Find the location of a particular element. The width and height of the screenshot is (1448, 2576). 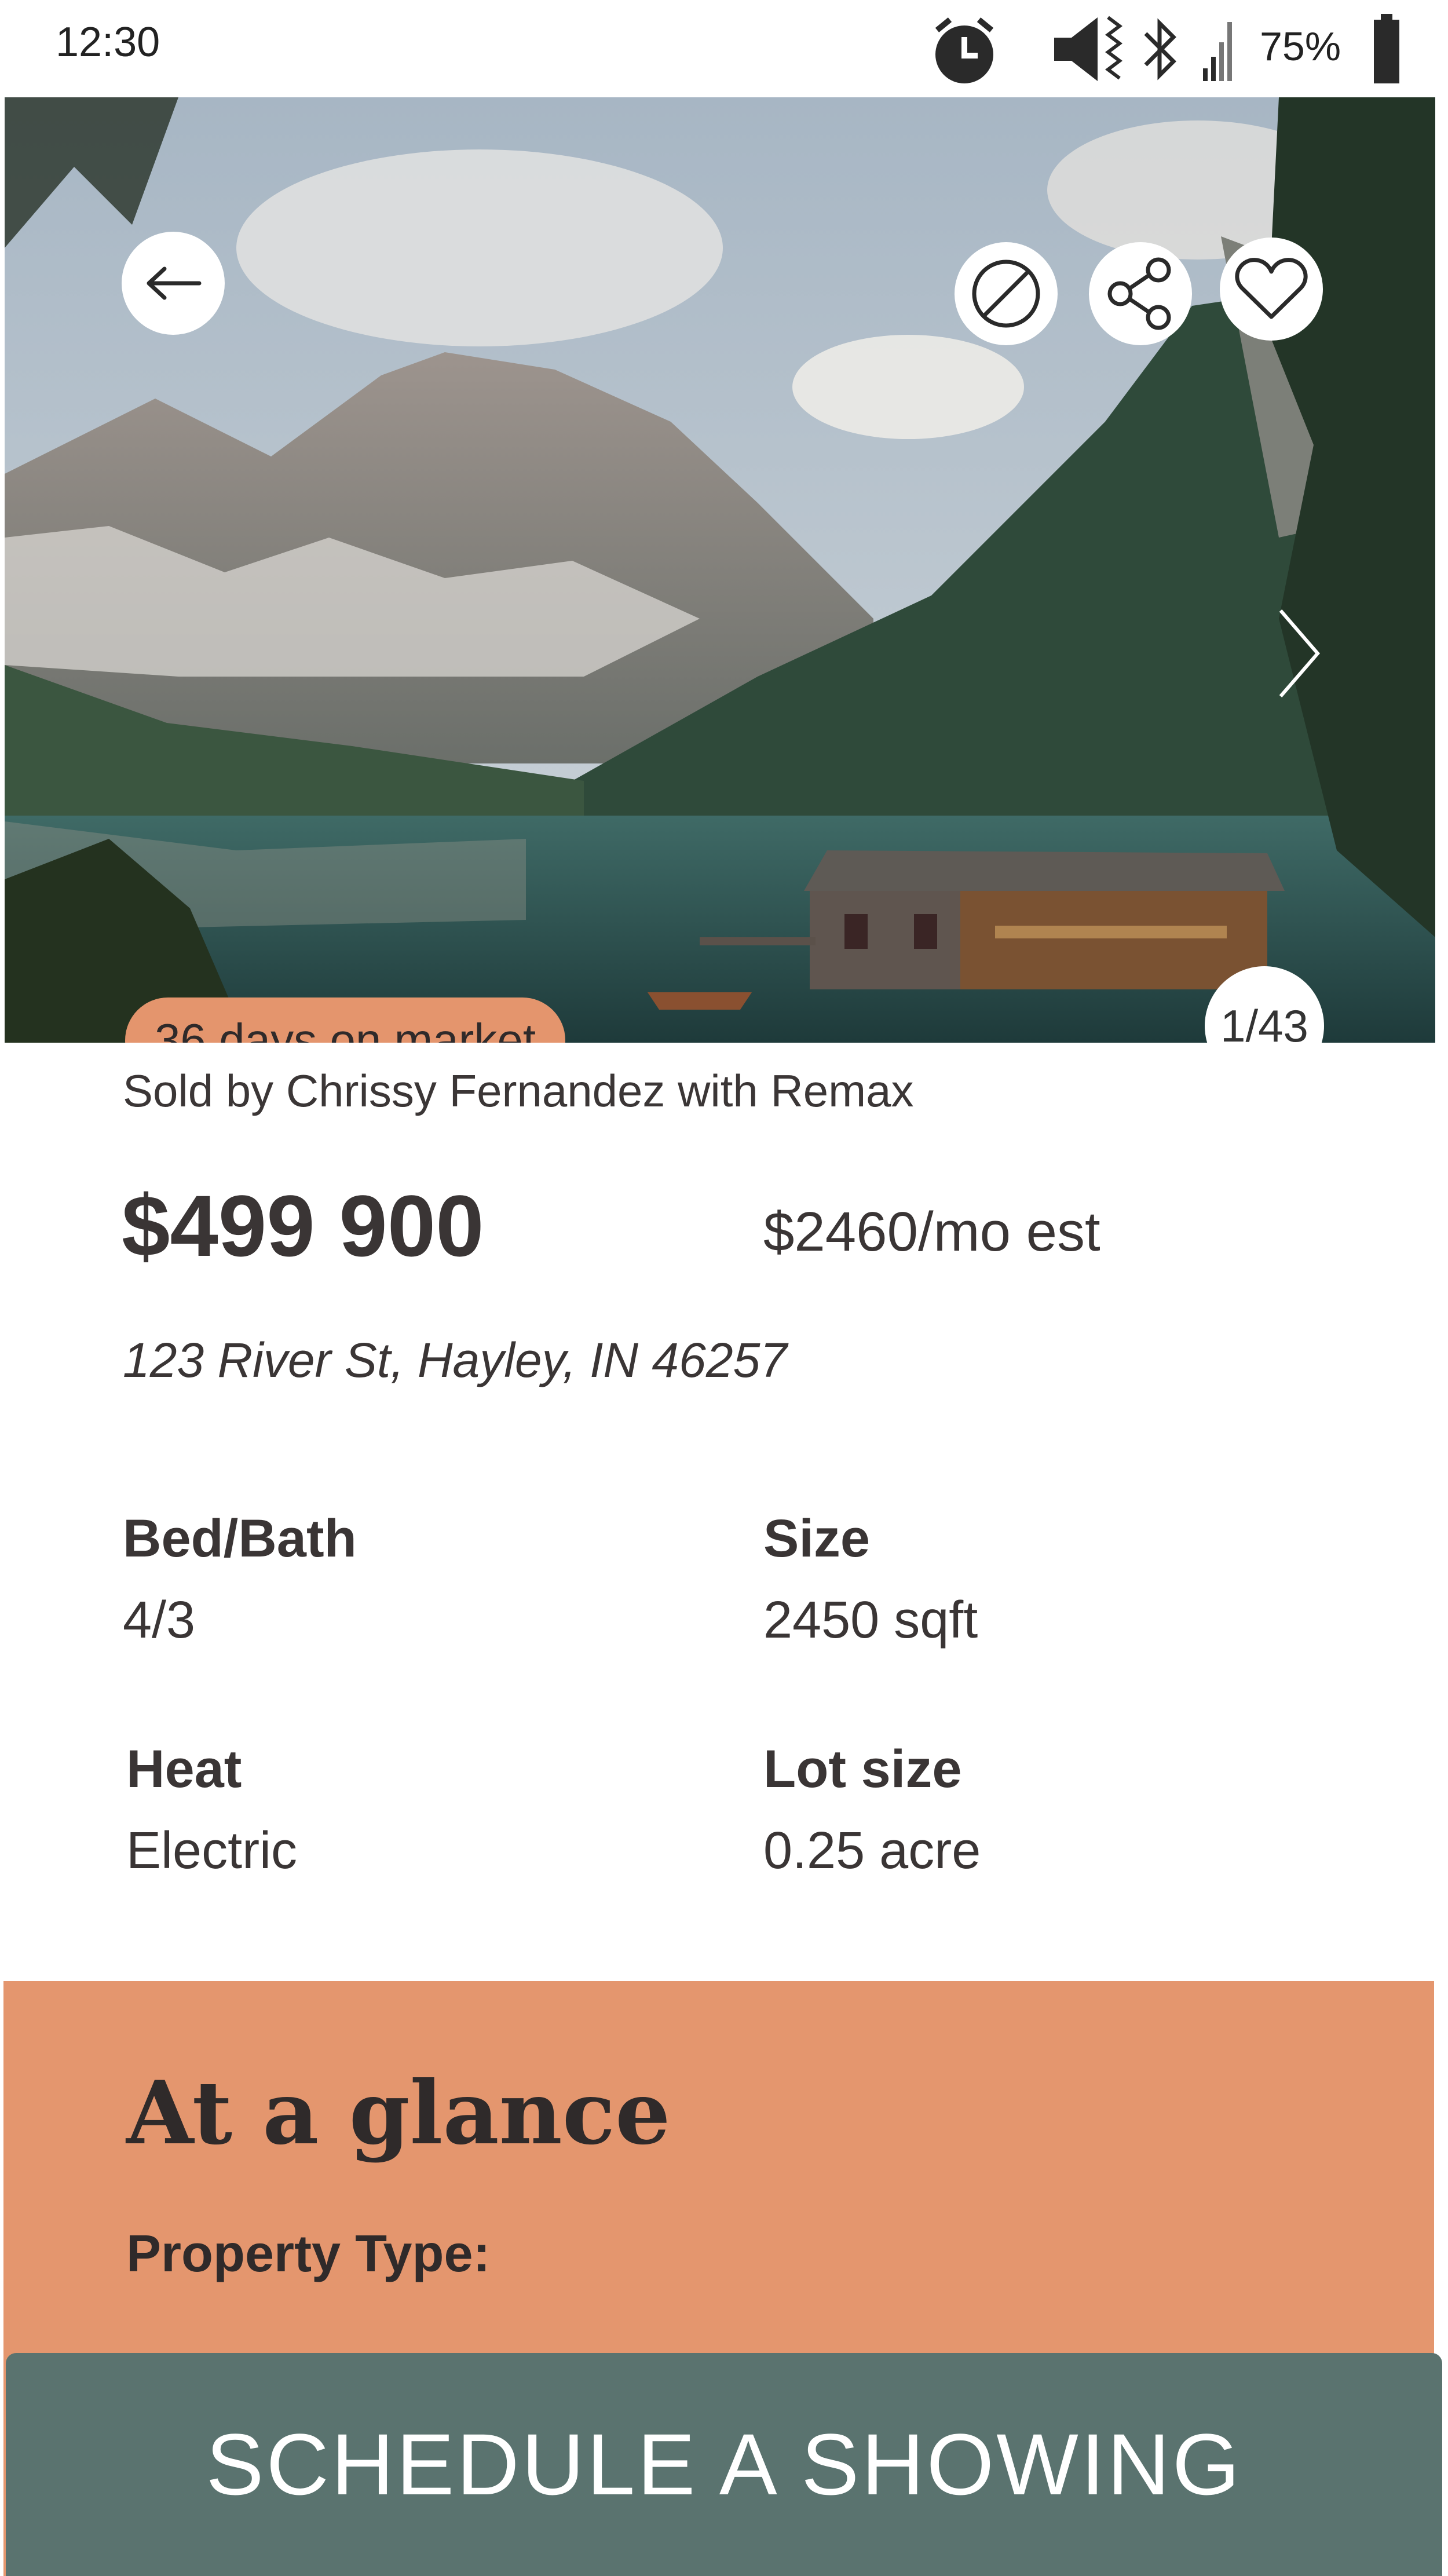

spec-value: 4/3 is located at coordinates (159, 1620).